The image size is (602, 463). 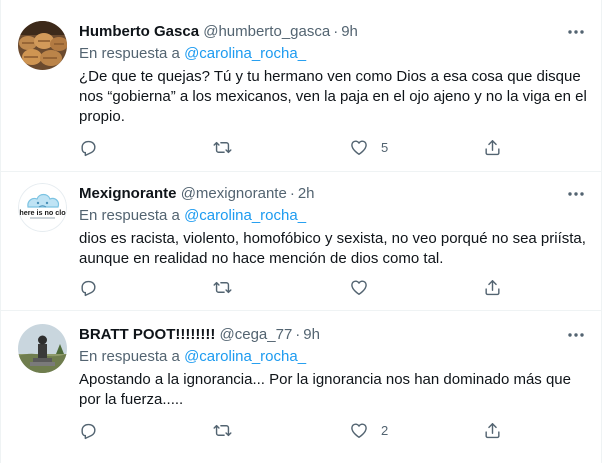 What do you see at coordinates (299, 147) in the screenshot?
I see `tweet-actions: 5` at bounding box center [299, 147].